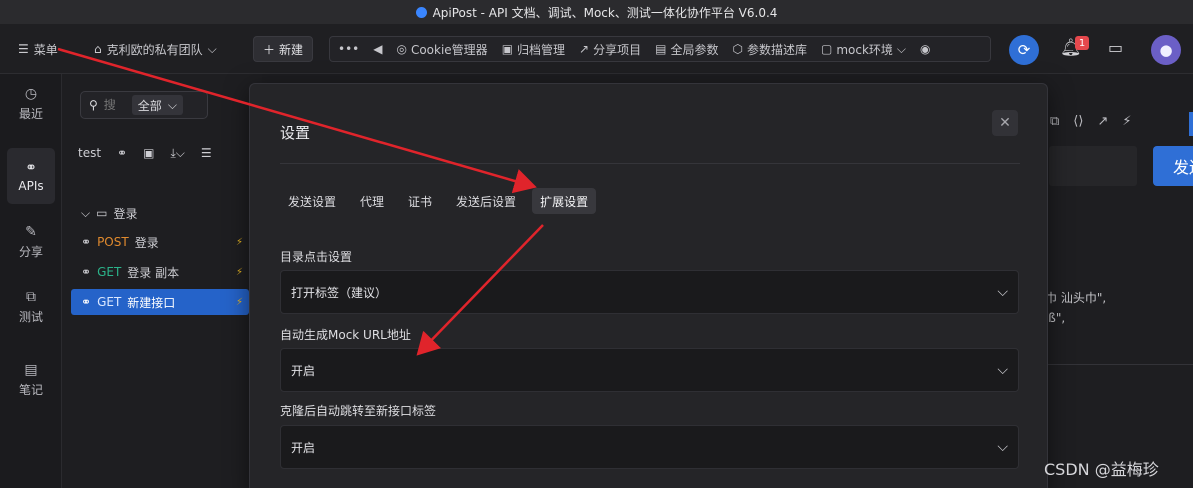 Image resolution: width=1193 pixels, height=488 pixels. Describe the element at coordinates (1126, 121) in the screenshot. I see `flash-icon: ⚡` at that location.